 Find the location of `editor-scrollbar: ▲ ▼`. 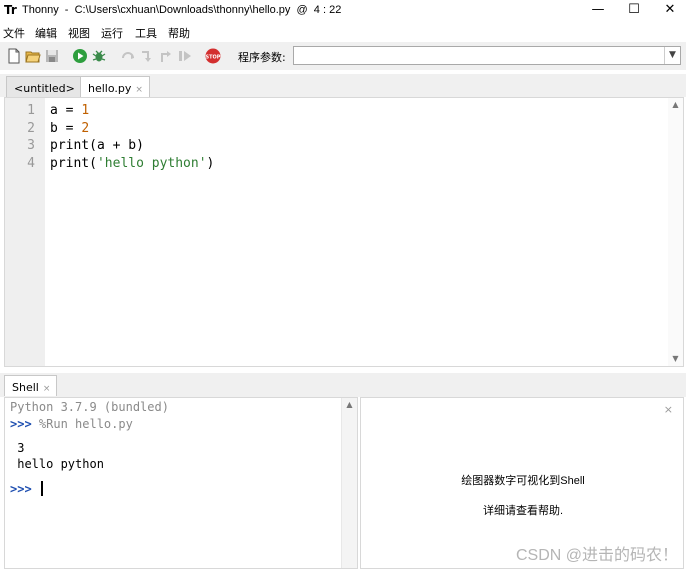

editor-scrollbar: ▲ ▼ is located at coordinates (675, 232).